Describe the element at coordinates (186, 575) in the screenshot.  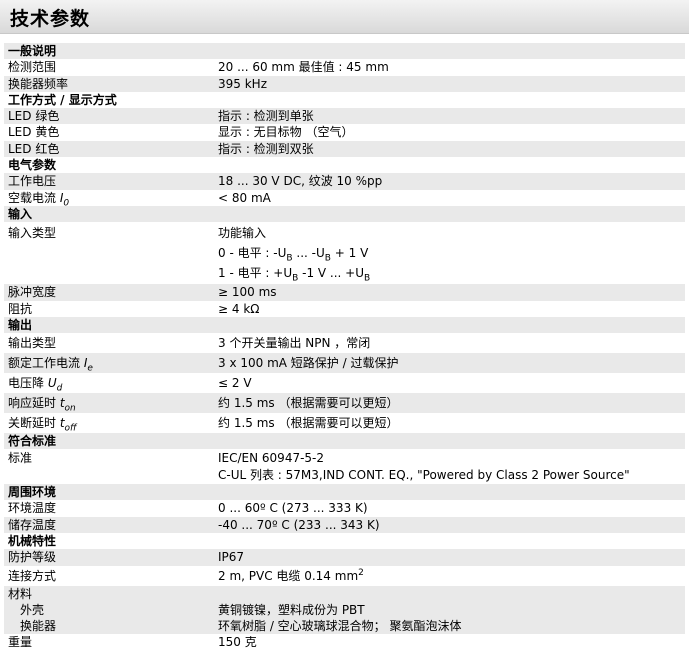
I see `row-connection: 连接方式 2 m, PVC 电缆 0.14 mm2` at that location.